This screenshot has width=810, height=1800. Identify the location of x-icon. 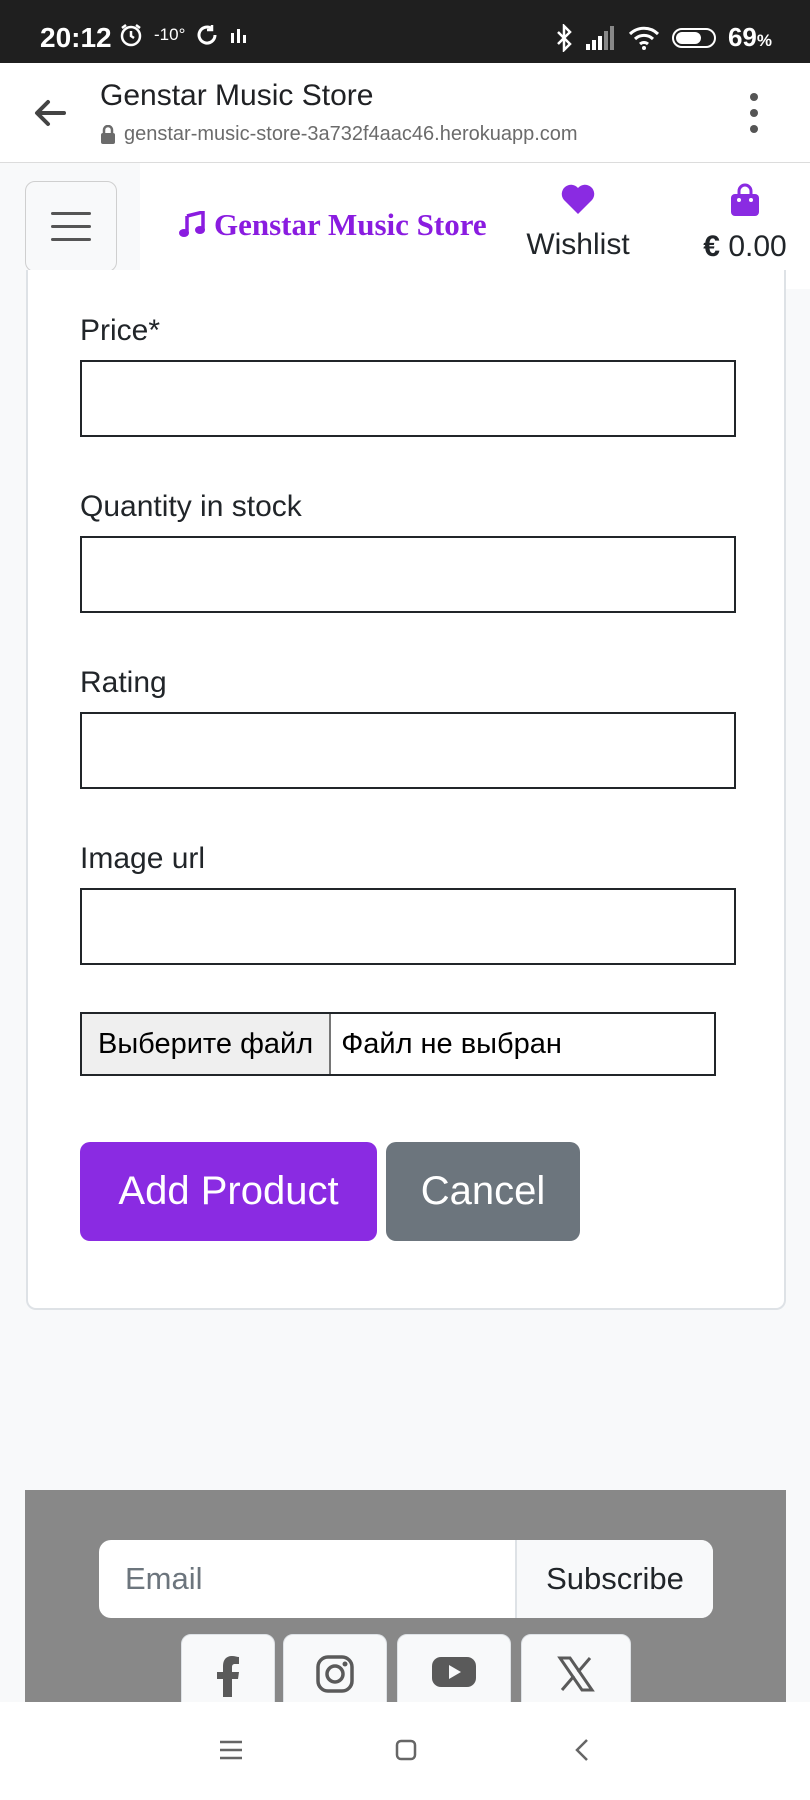
(576, 1674).